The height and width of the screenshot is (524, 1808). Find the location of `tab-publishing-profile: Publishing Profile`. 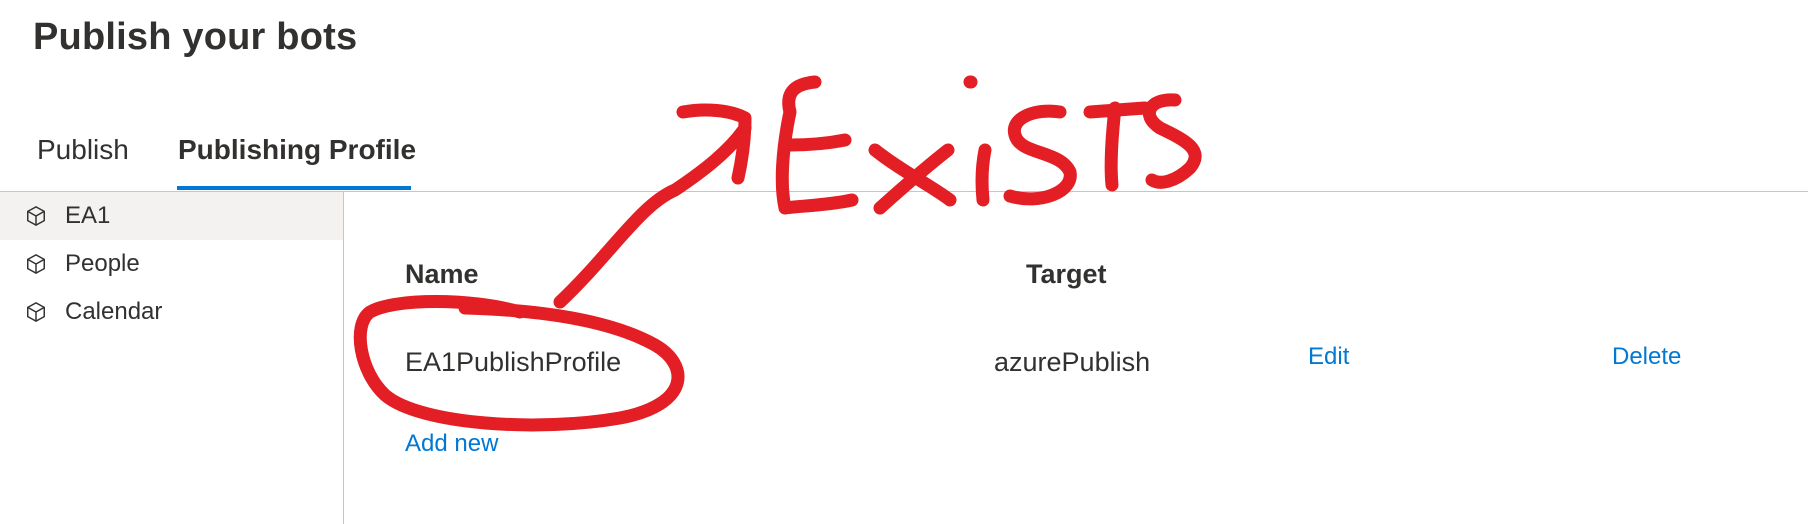

tab-publishing-profile: Publishing Profile is located at coordinates (297, 155).